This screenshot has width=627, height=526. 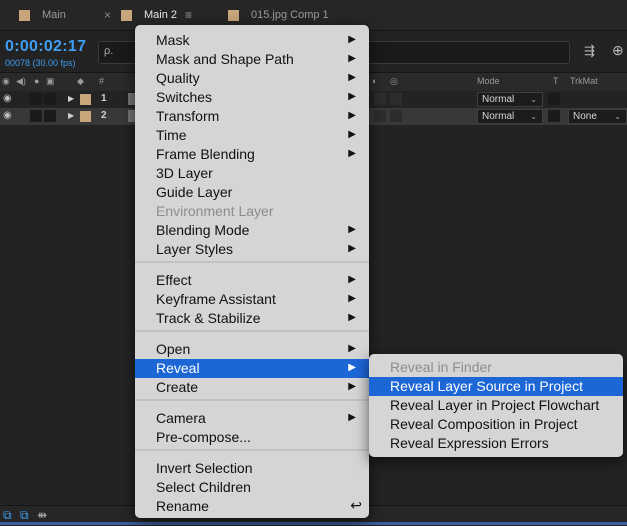 I want to click on draft-3d-icon: ⊕, so click(x=618, y=50).